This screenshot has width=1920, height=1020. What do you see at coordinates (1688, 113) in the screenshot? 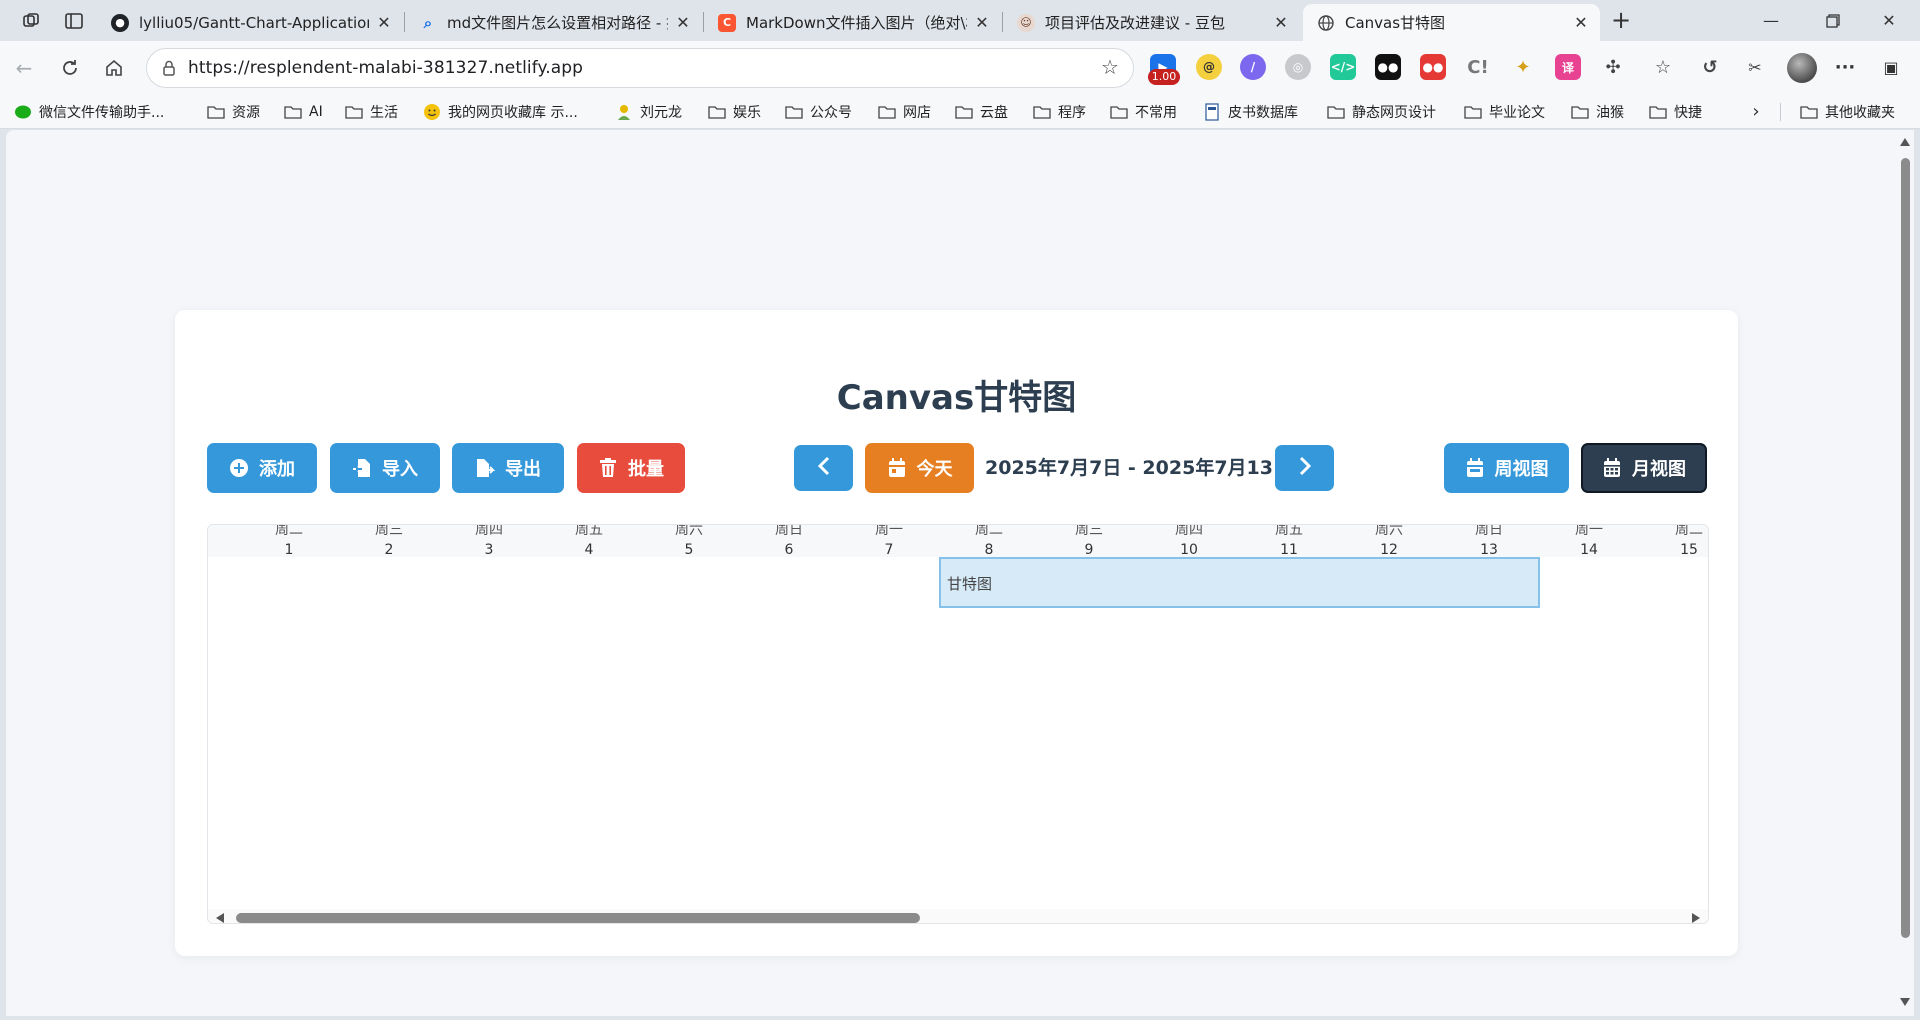
I see `bookmark-label: 快捷` at bounding box center [1688, 113].